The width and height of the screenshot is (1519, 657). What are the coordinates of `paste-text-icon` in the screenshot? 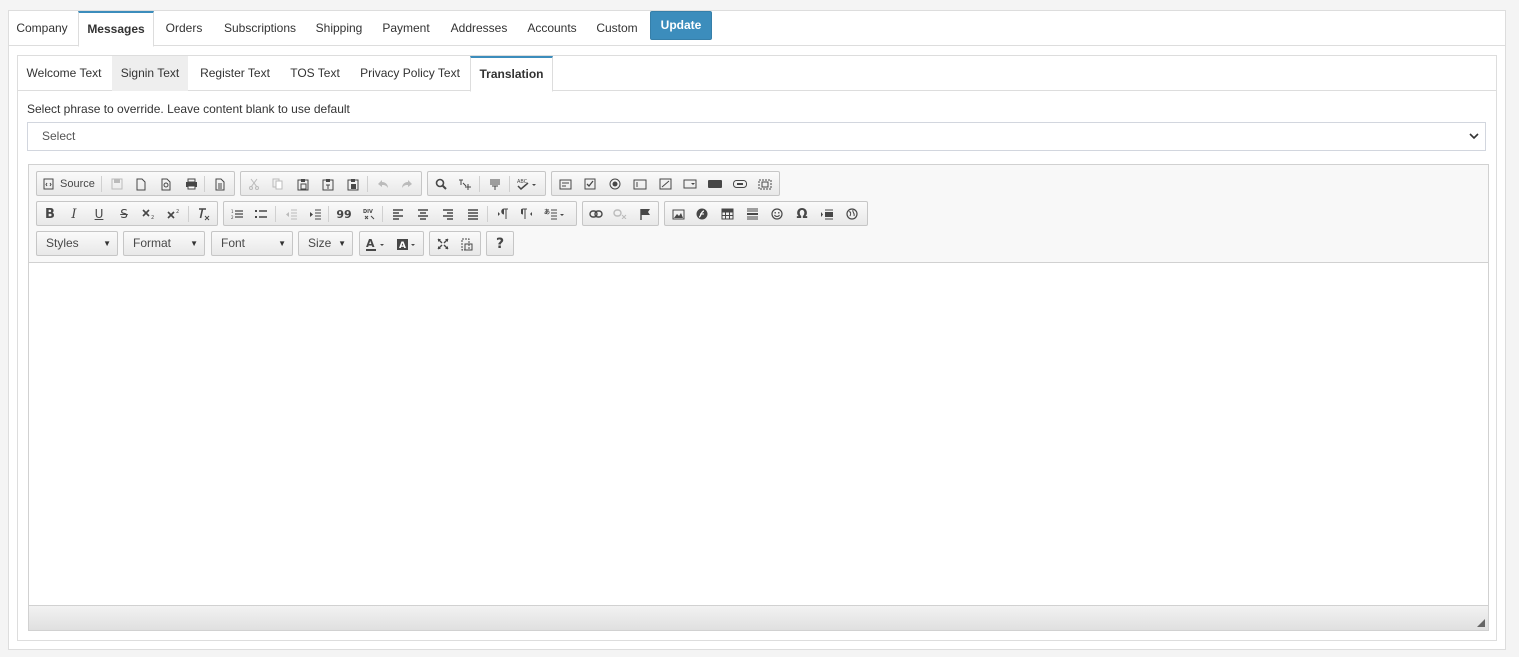 It's located at (328, 184).